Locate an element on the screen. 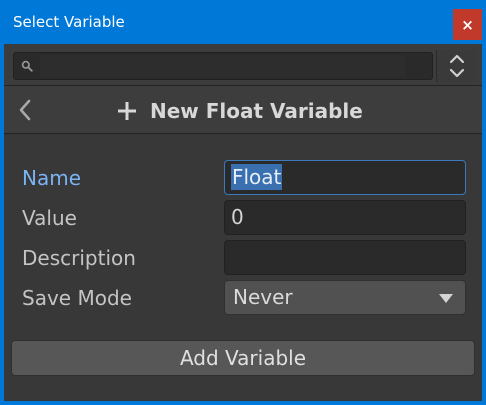  description-field is located at coordinates (345, 257).